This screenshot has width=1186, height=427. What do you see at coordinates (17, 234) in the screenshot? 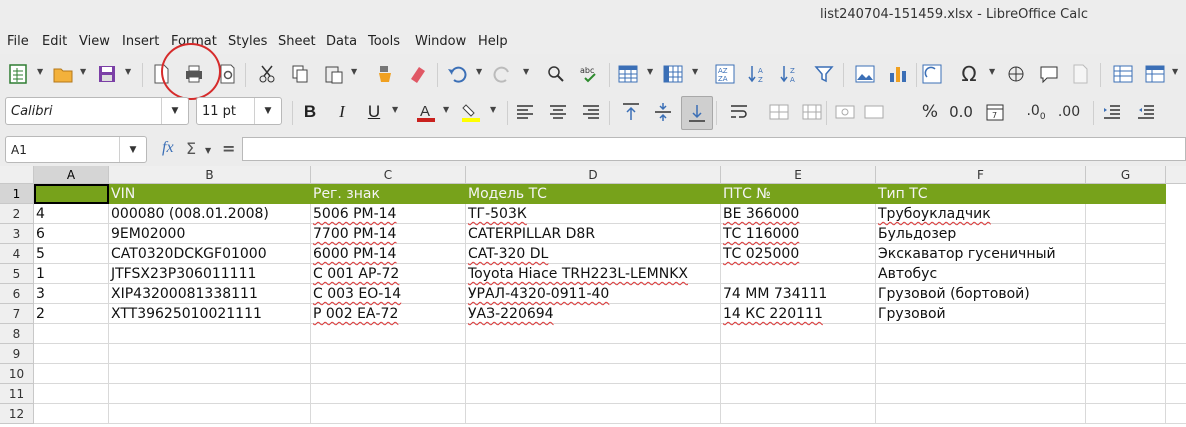
I see `row-header-3: 3` at bounding box center [17, 234].